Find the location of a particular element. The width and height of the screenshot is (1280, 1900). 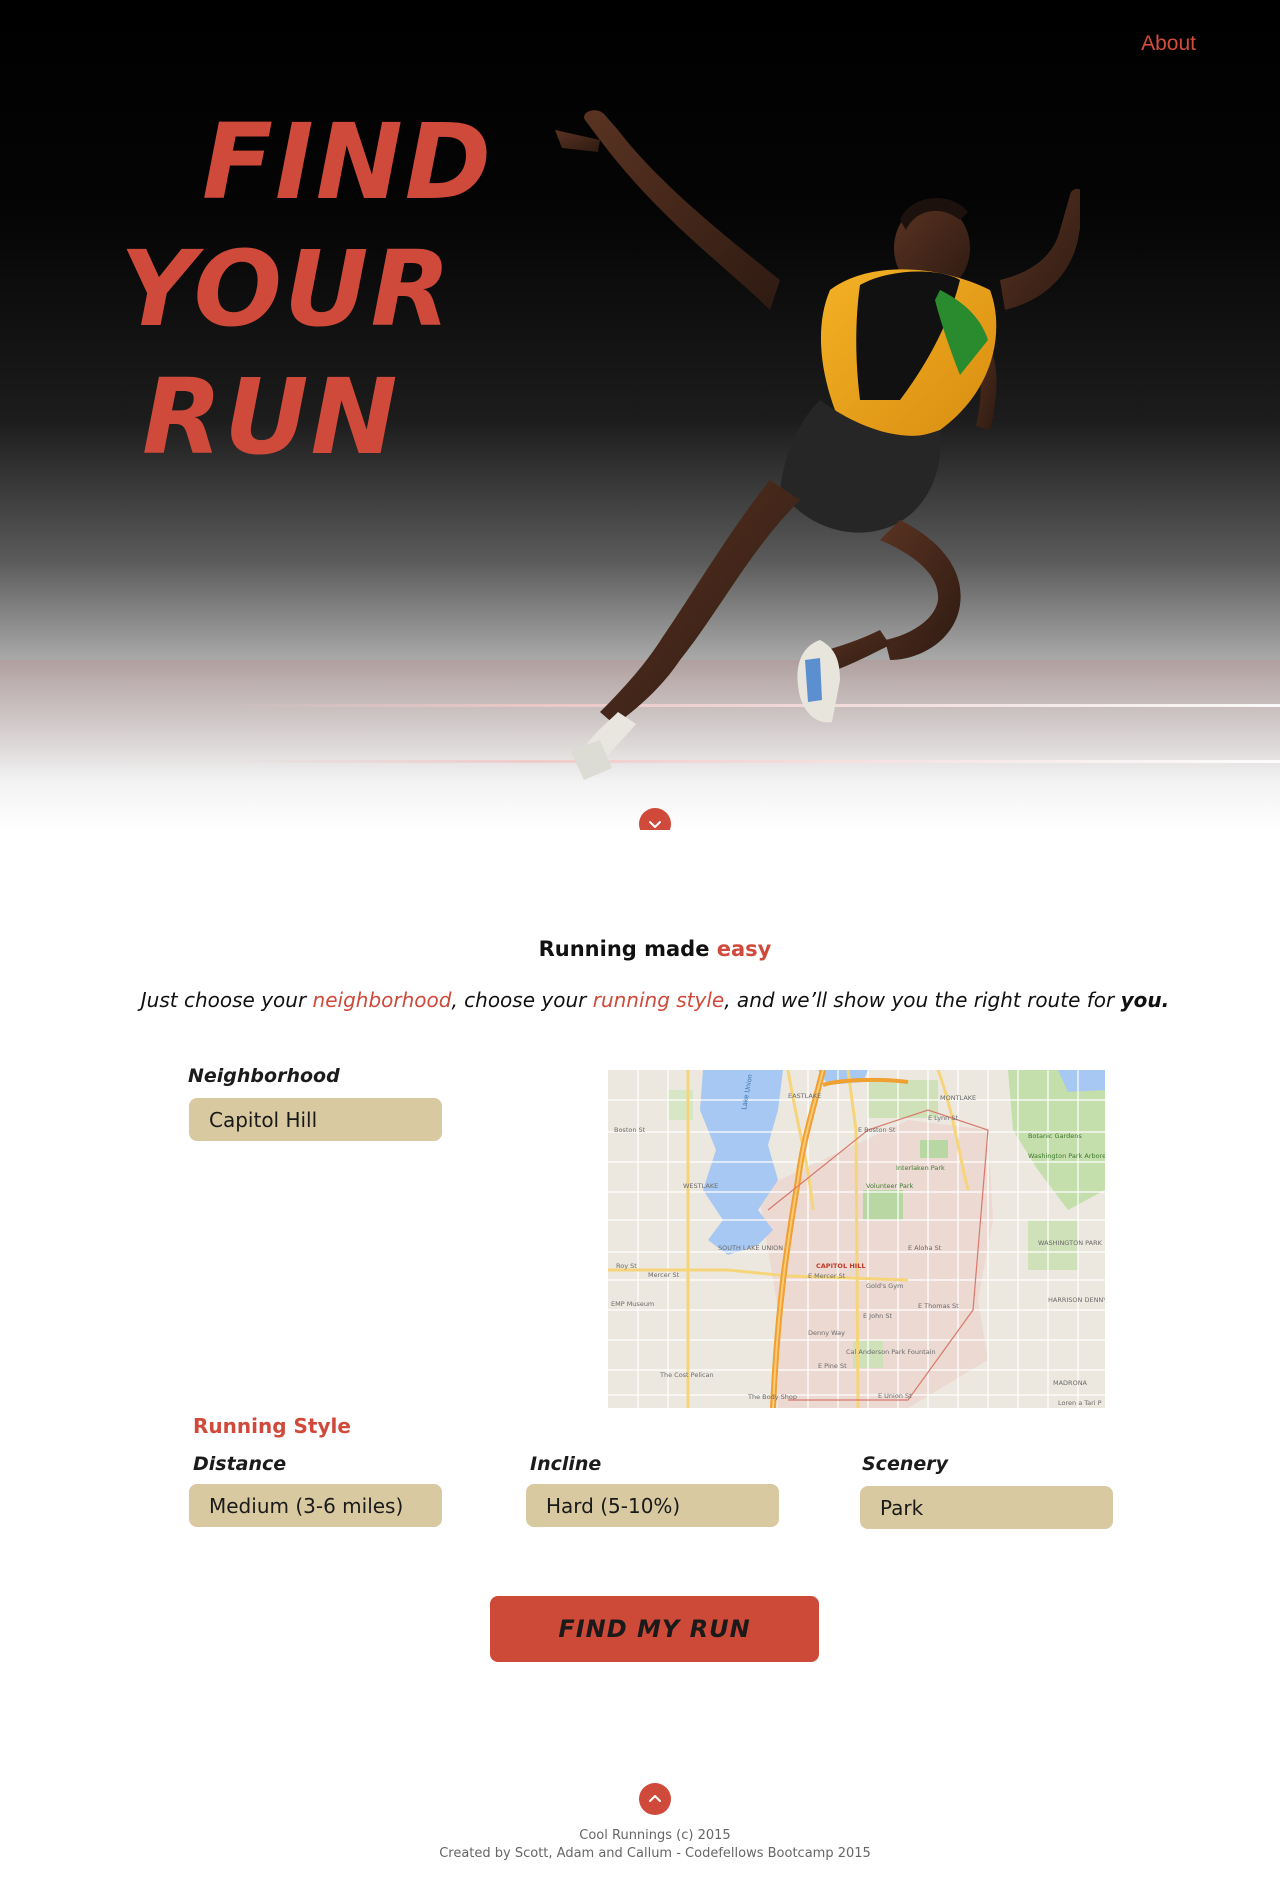

map-label: E Pine St is located at coordinates (832, 1366).